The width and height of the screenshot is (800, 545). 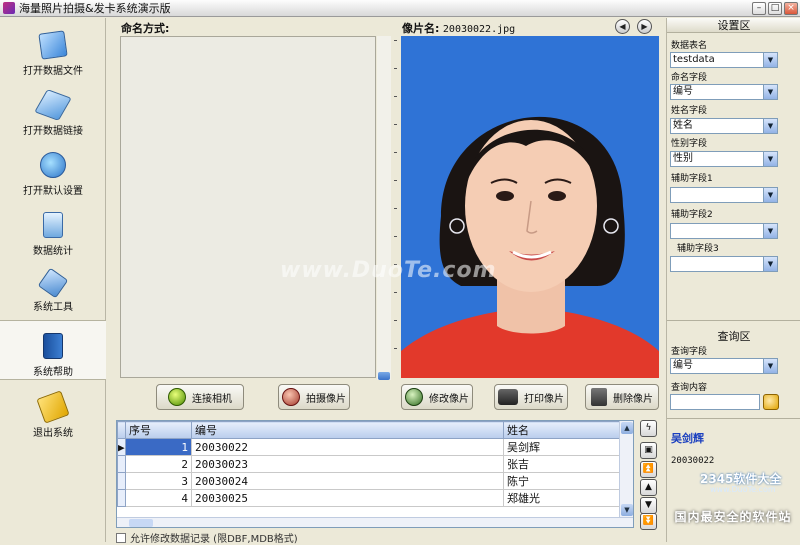 I want to click on connect-camera-button: 连接相机, so click(x=200, y=397).